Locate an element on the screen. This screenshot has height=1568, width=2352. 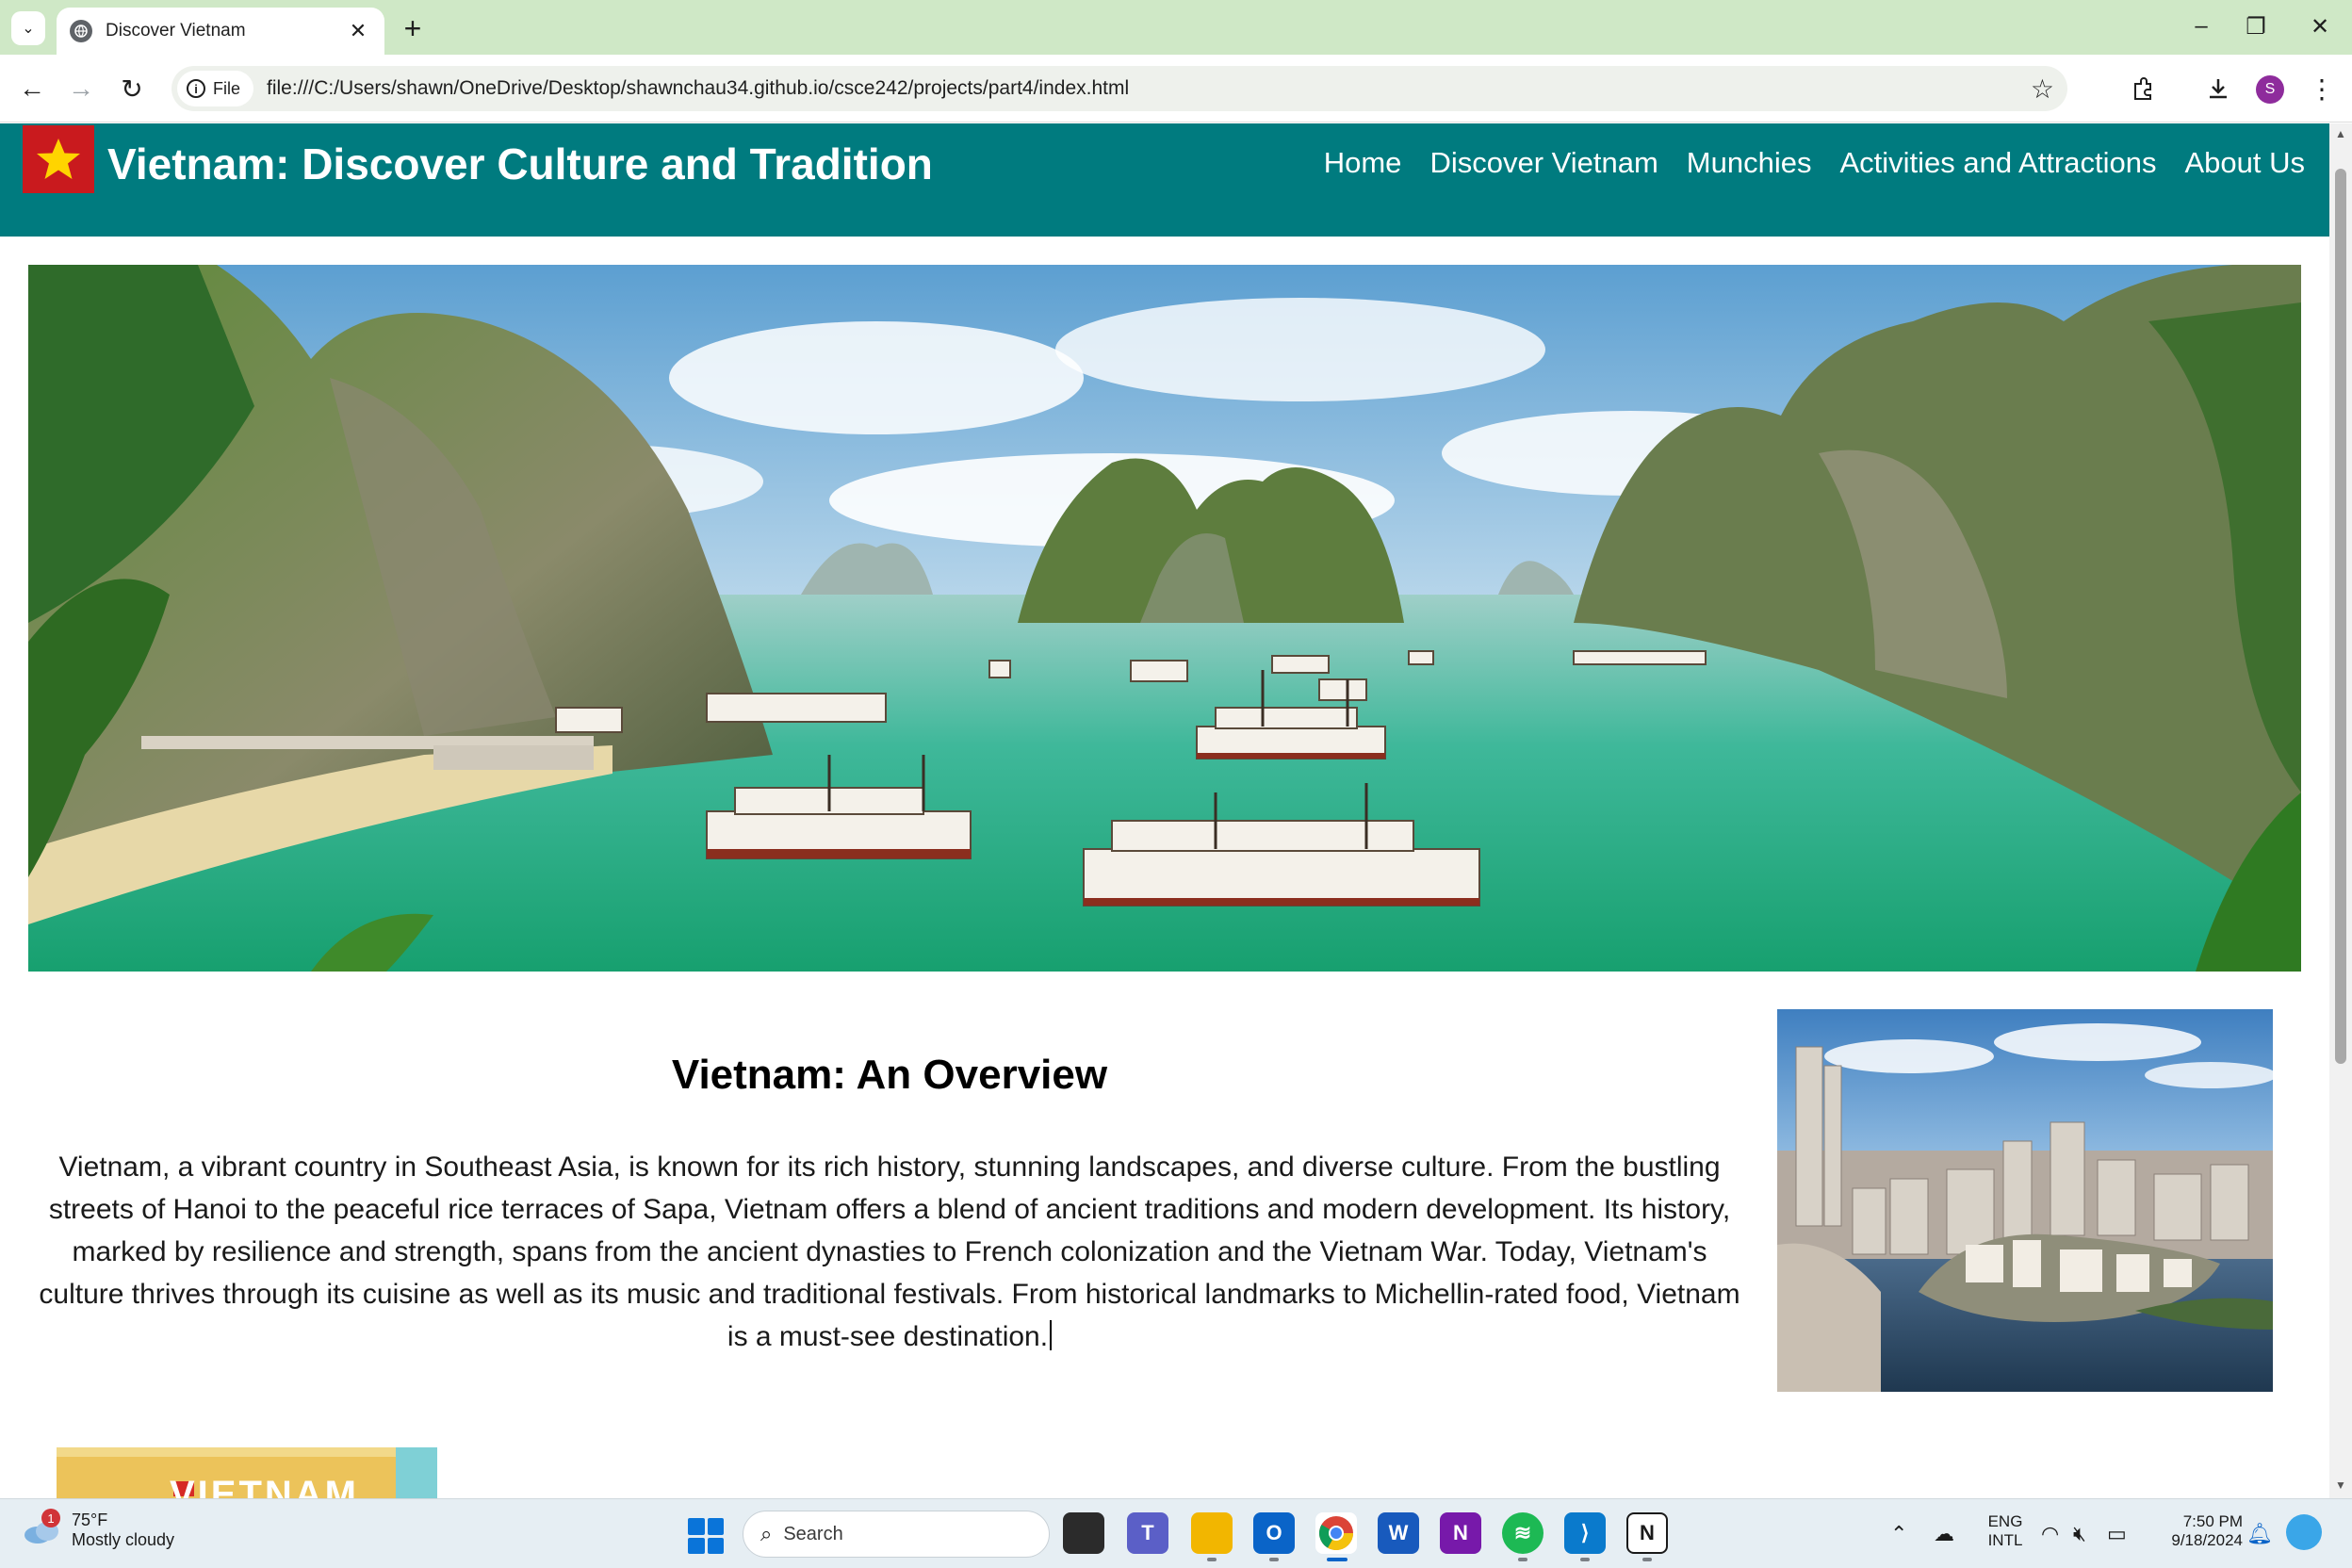
close-window-button: ✕ is located at coordinates (2320, 26).